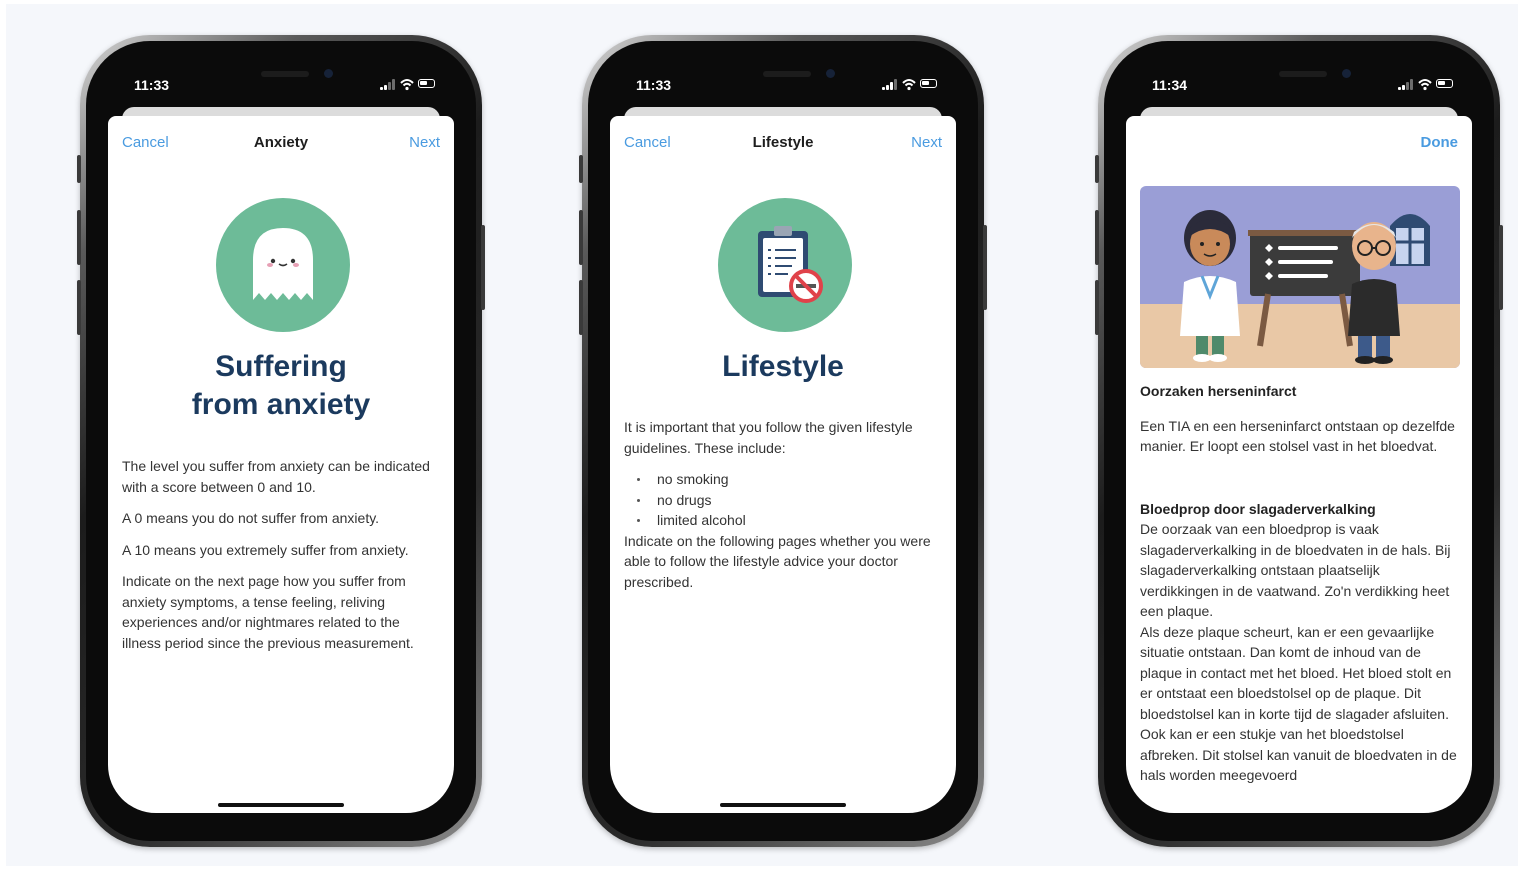 The image size is (1522, 870). I want to click on page-title: Suffering from anxiety, so click(281, 386).